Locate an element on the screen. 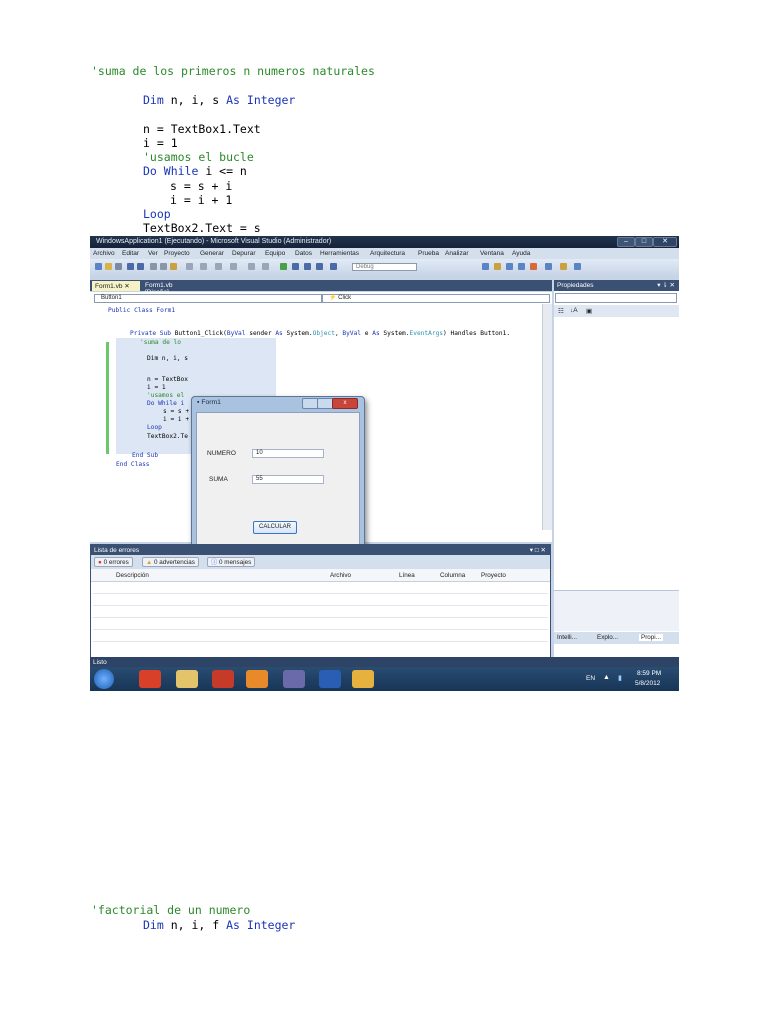  save-icon is located at coordinates (130, 266).